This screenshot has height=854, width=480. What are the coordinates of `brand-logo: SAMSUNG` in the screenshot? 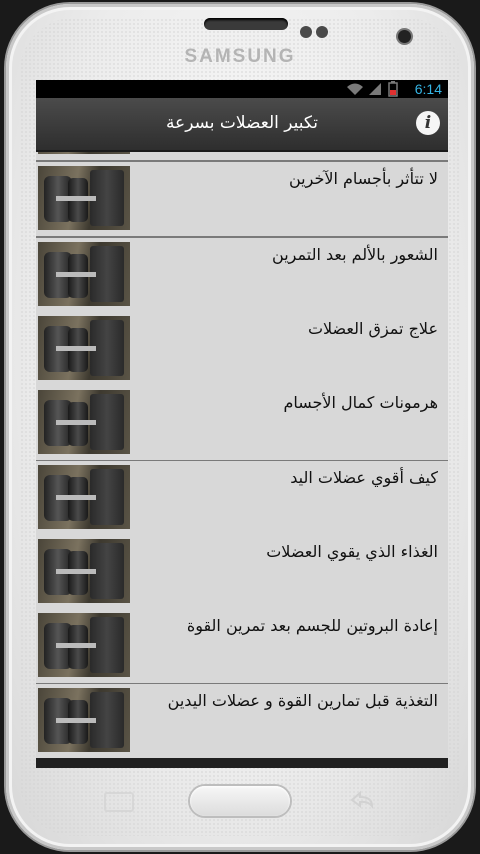 It's located at (240, 56).